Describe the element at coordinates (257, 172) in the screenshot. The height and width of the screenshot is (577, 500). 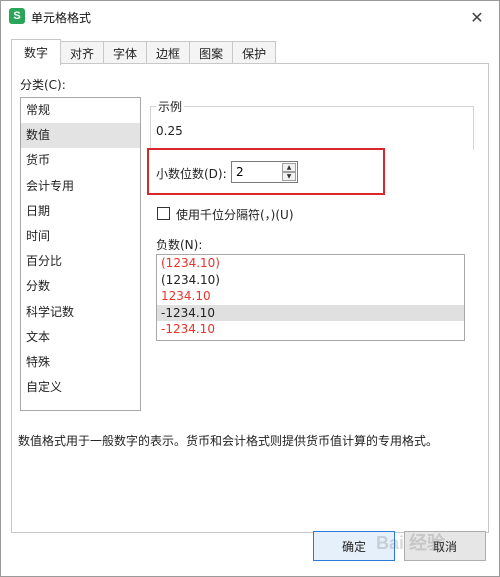
I see `decimal-places-input` at that location.